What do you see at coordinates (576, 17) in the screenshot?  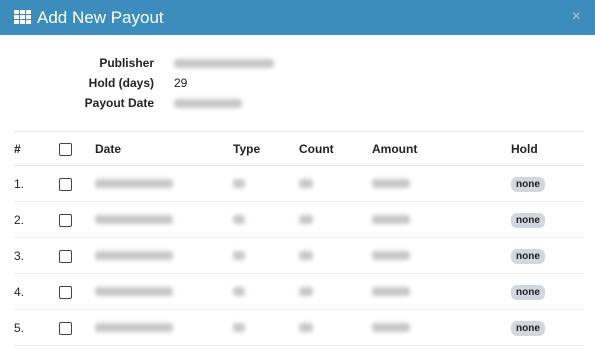 I see `close-icon: ×` at bounding box center [576, 17].